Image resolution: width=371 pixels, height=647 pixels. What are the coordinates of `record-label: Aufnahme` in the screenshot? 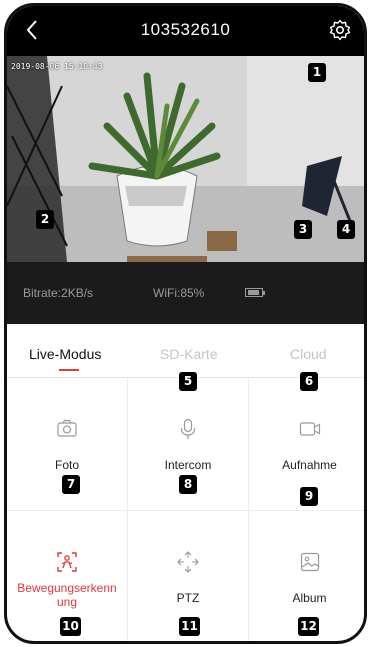 It's located at (309, 465).